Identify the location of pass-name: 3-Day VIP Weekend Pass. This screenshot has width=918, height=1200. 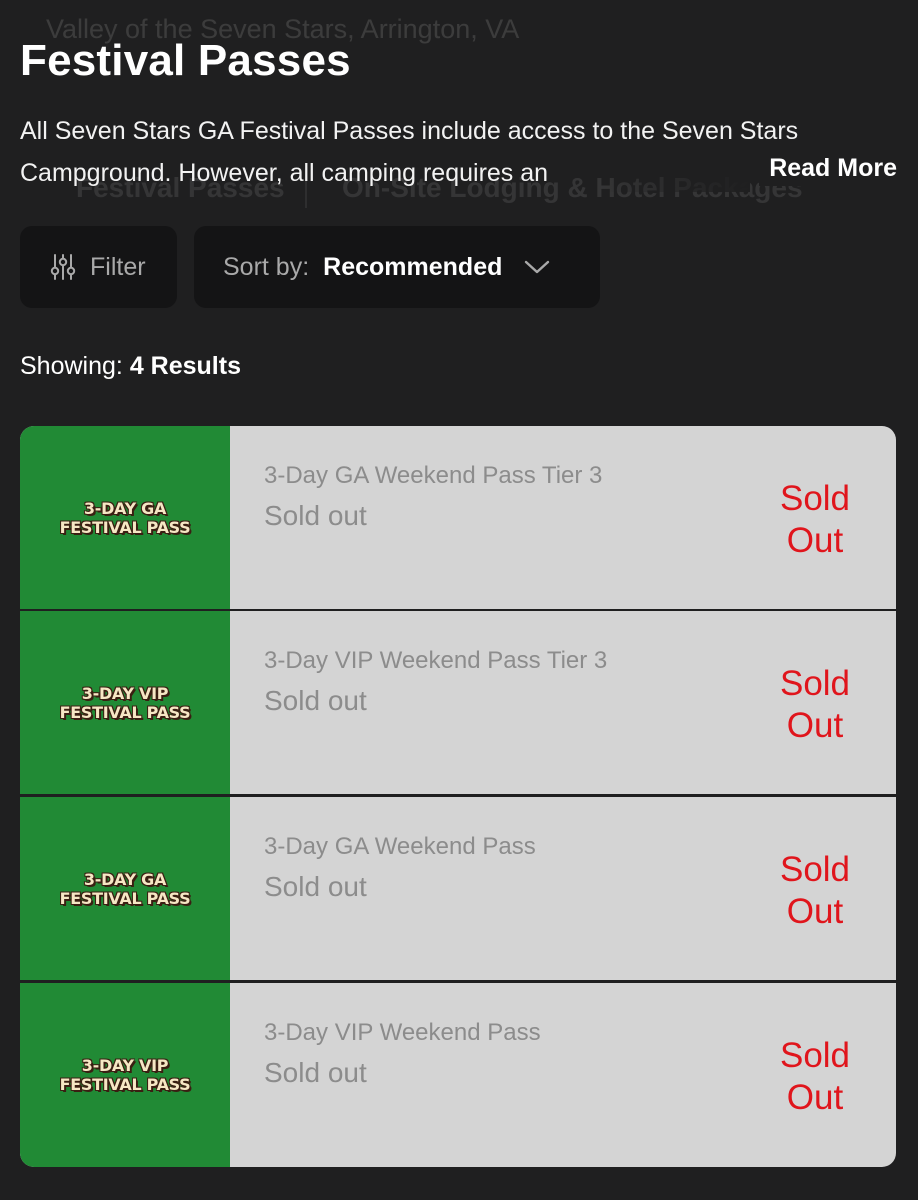
(402, 1032).